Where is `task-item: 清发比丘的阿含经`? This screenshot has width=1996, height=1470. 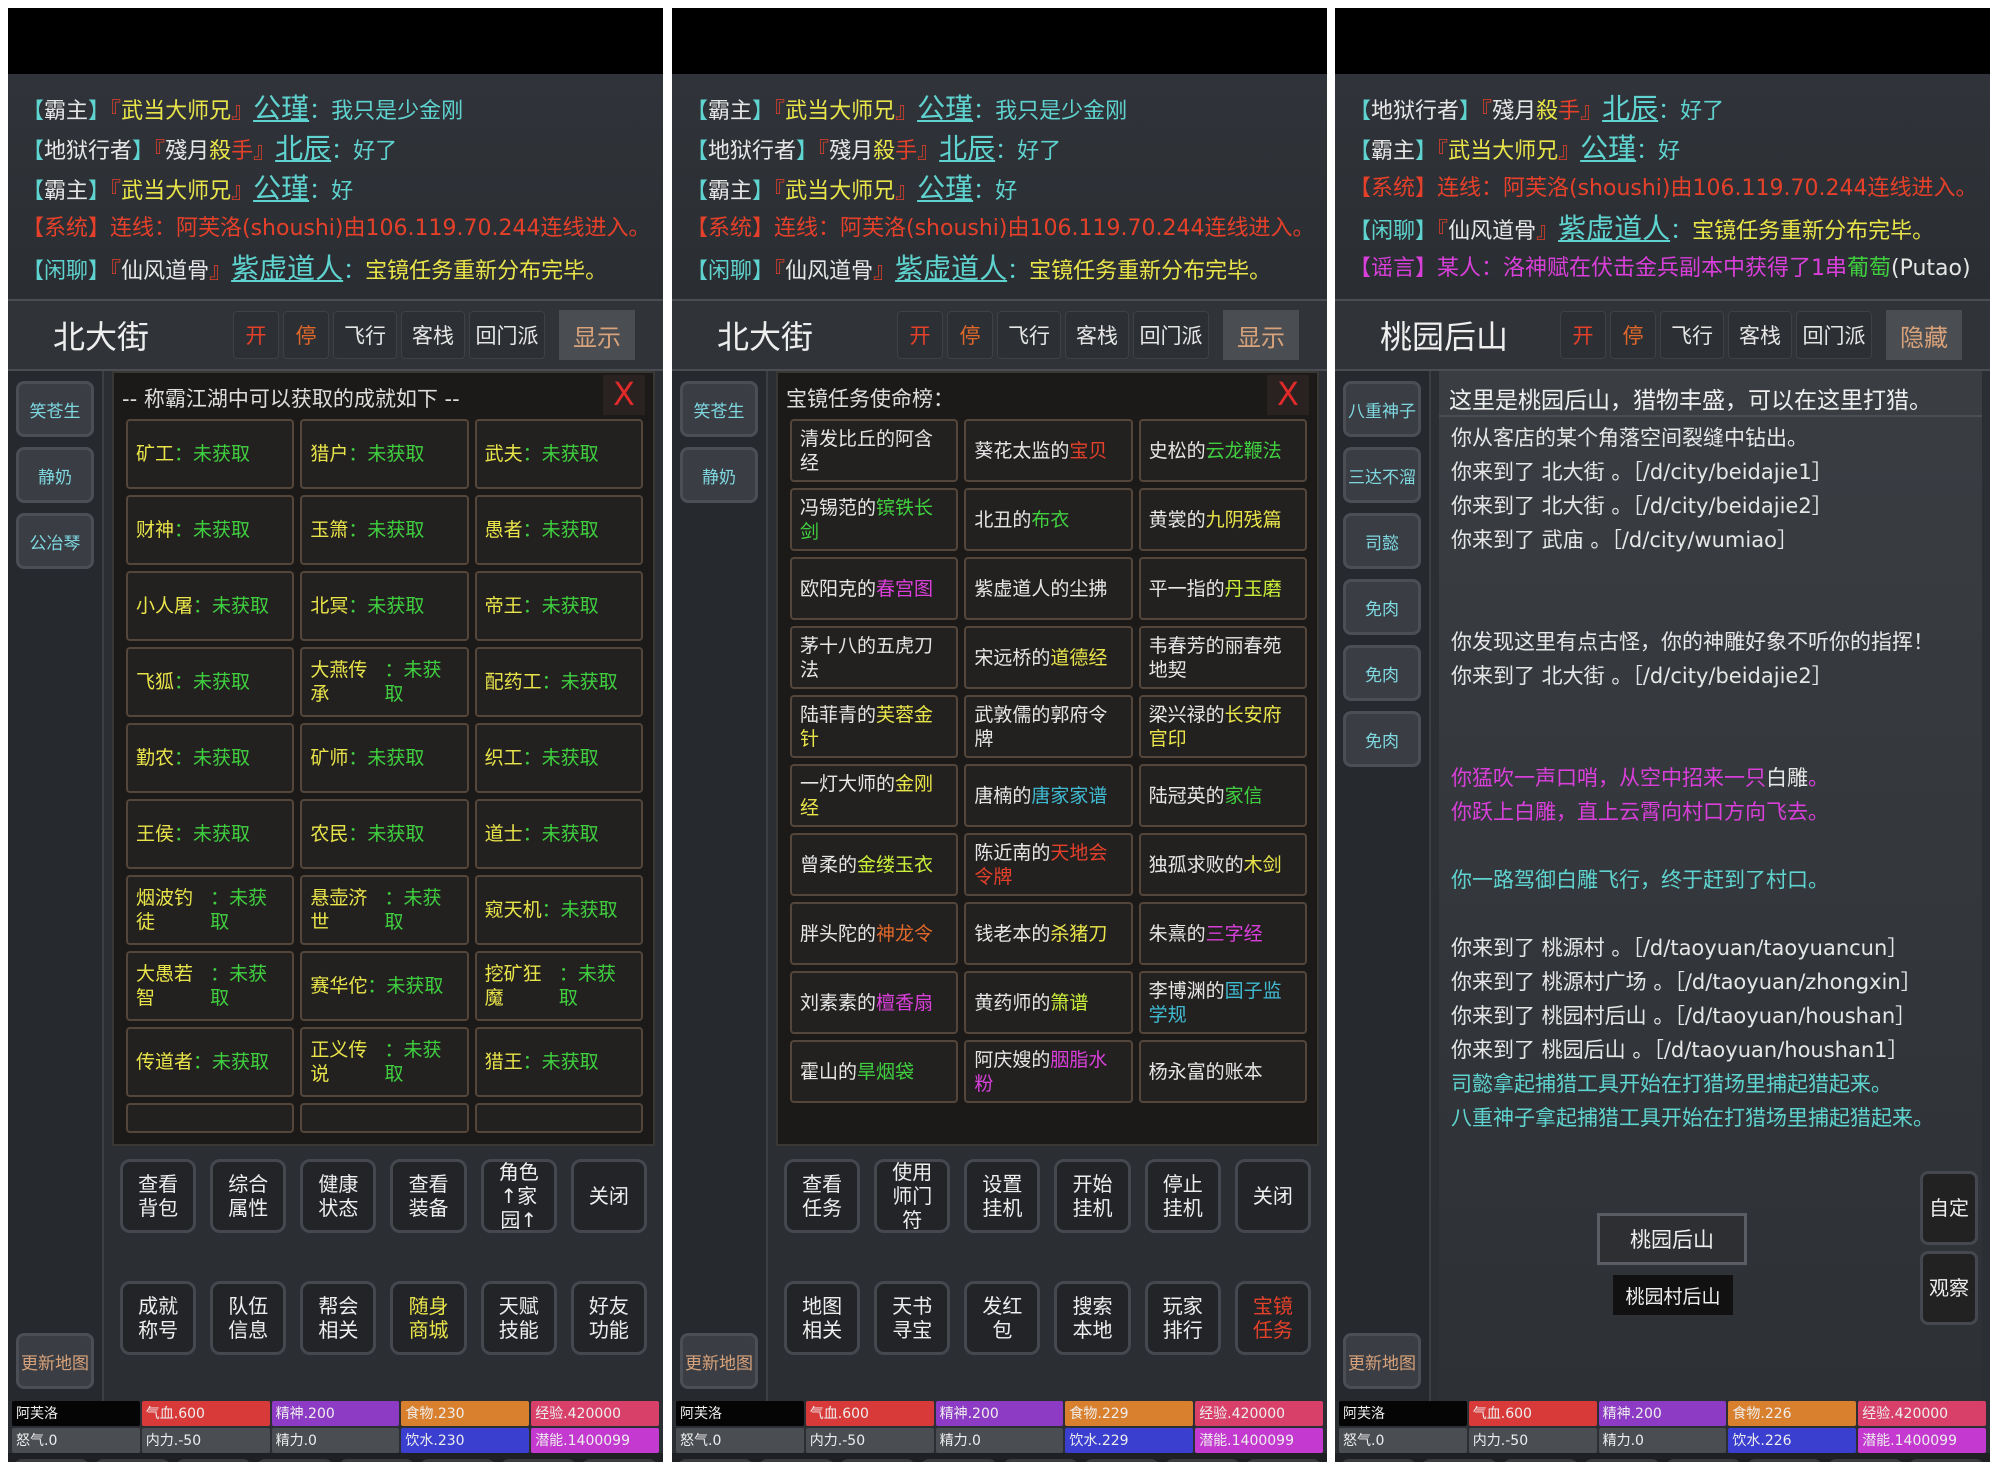
task-item: 清发比丘的阿含经 is located at coordinates (874, 450).